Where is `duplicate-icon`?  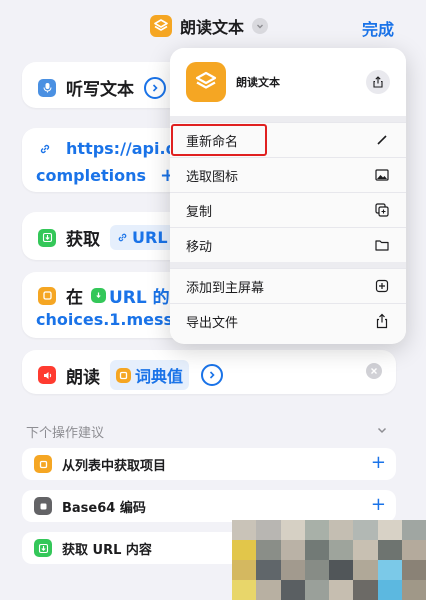 duplicate-icon is located at coordinates (382, 210).